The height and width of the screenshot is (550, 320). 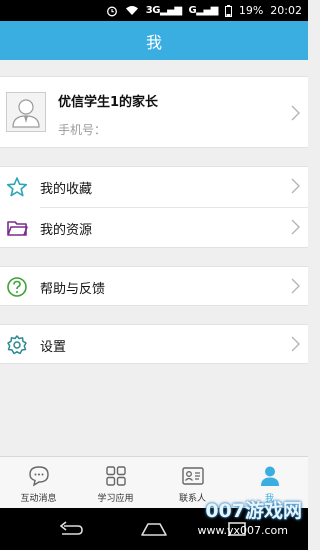 I want to click on menu-item-settings: 设置, so click(x=154, y=344).